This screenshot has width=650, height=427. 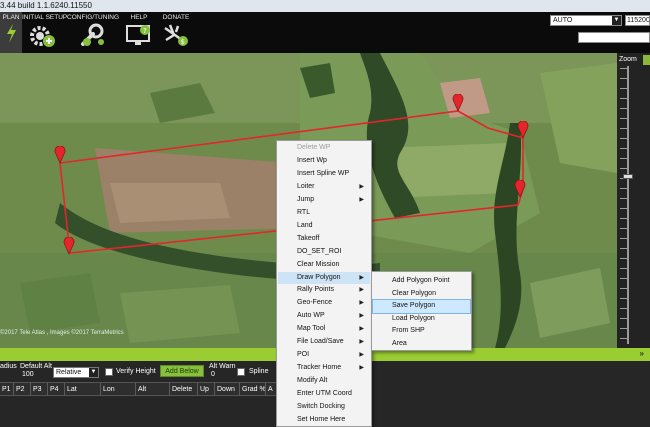 I want to click on menu-item-switch-docking: Switch Docking, so click(x=324, y=407).